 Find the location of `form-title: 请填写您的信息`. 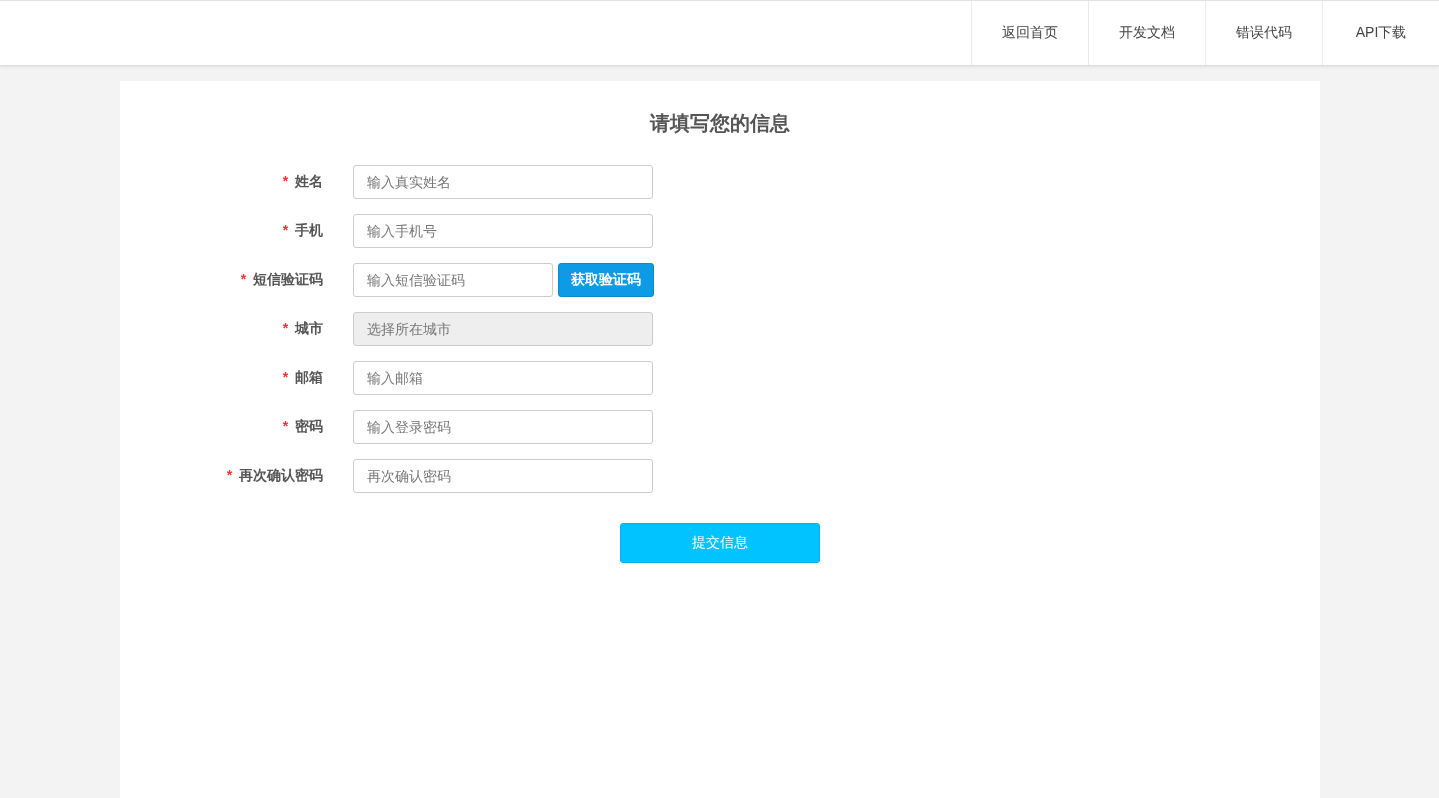

form-title: 请填写您的信息 is located at coordinates (719, 123).